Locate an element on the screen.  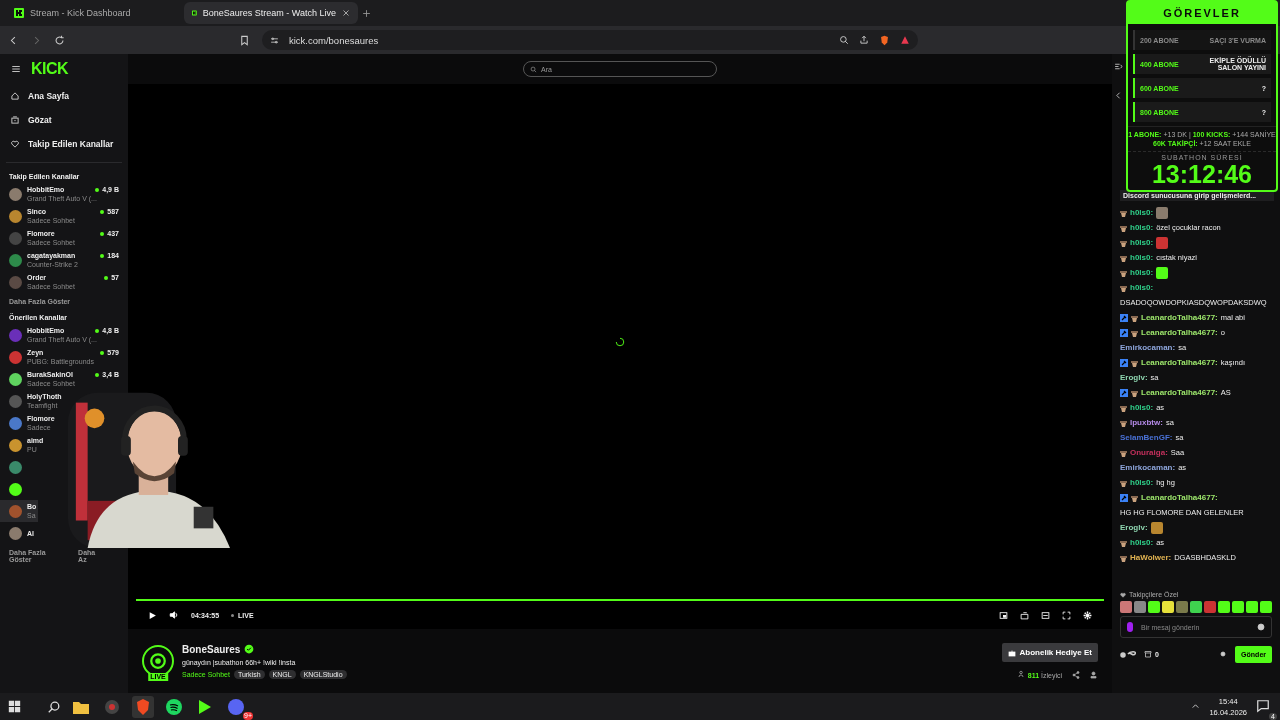
username: Ipuxbtw: is located at coordinates (1146, 422).